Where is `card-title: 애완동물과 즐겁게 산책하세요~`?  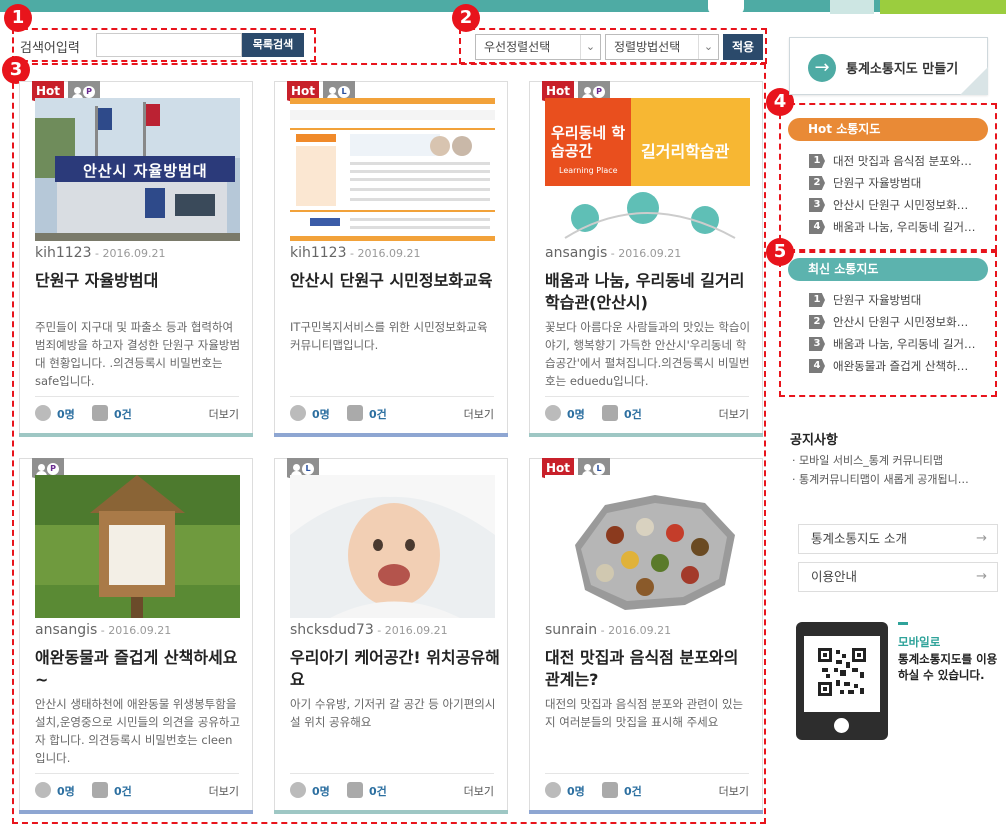 card-title: 애완동물과 즐겁게 산책하세요~ is located at coordinates (140, 669).